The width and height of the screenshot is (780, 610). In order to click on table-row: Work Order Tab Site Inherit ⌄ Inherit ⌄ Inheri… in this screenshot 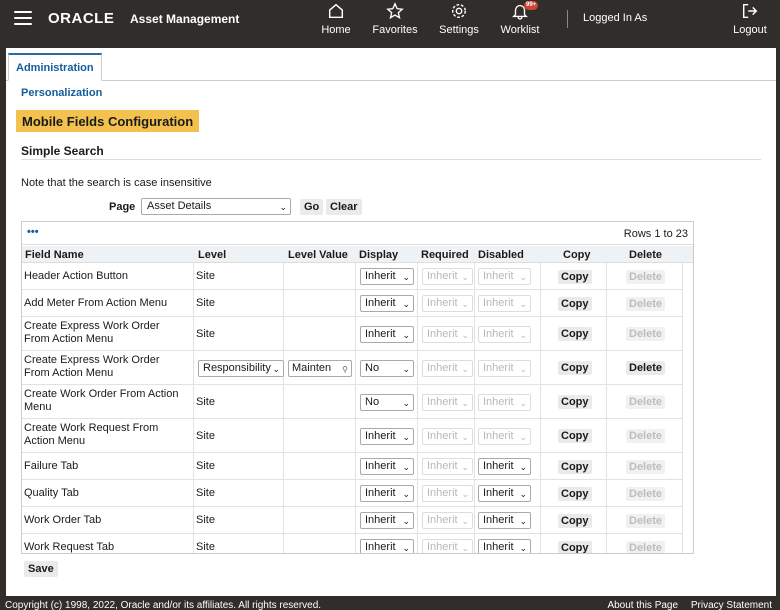, I will do `click(352, 520)`.